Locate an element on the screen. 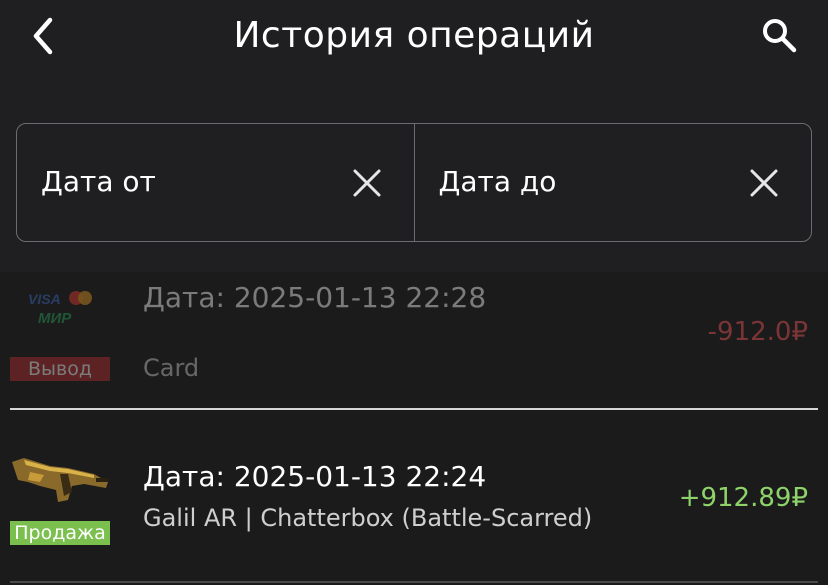 The width and height of the screenshot is (828, 585). operation-description: Card is located at coordinates (171, 368).